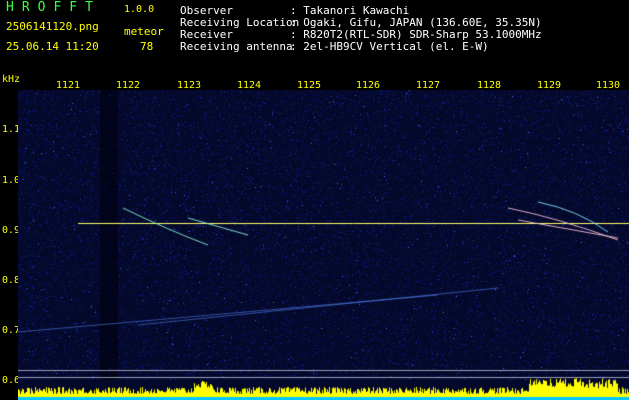 The height and width of the screenshot is (400, 629). What do you see at coordinates (144, 31) in the screenshot?
I see `meteor-count-label: meteor` at bounding box center [144, 31].